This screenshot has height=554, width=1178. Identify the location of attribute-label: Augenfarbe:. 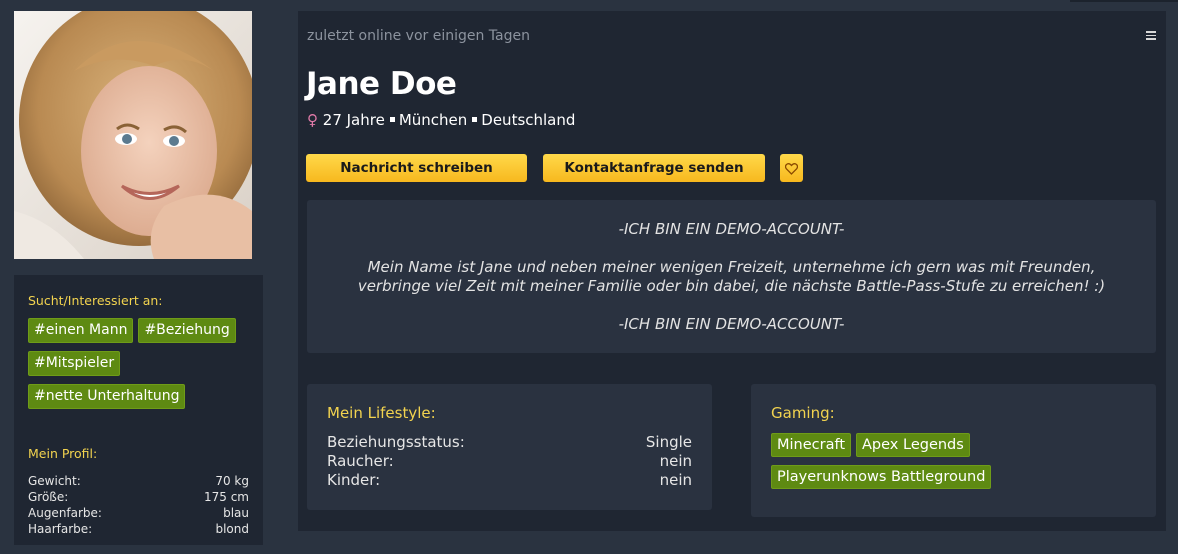
(65, 513).